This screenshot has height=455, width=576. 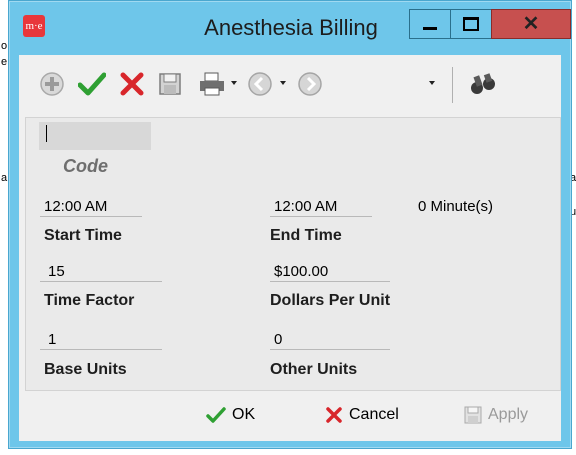 What do you see at coordinates (95, 136) in the screenshot?
I see `code-input` at bounding box center [95, 136].